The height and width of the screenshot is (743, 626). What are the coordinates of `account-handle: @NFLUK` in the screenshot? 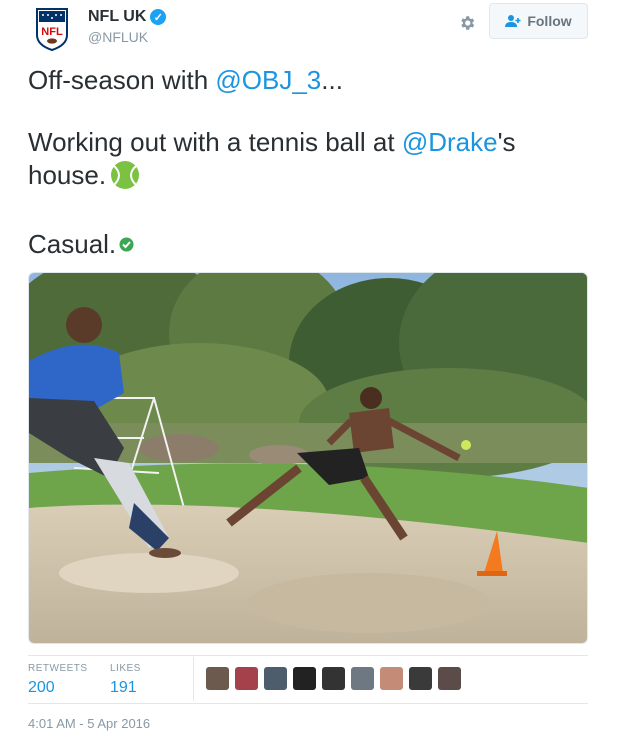 It's located at (127, 37).